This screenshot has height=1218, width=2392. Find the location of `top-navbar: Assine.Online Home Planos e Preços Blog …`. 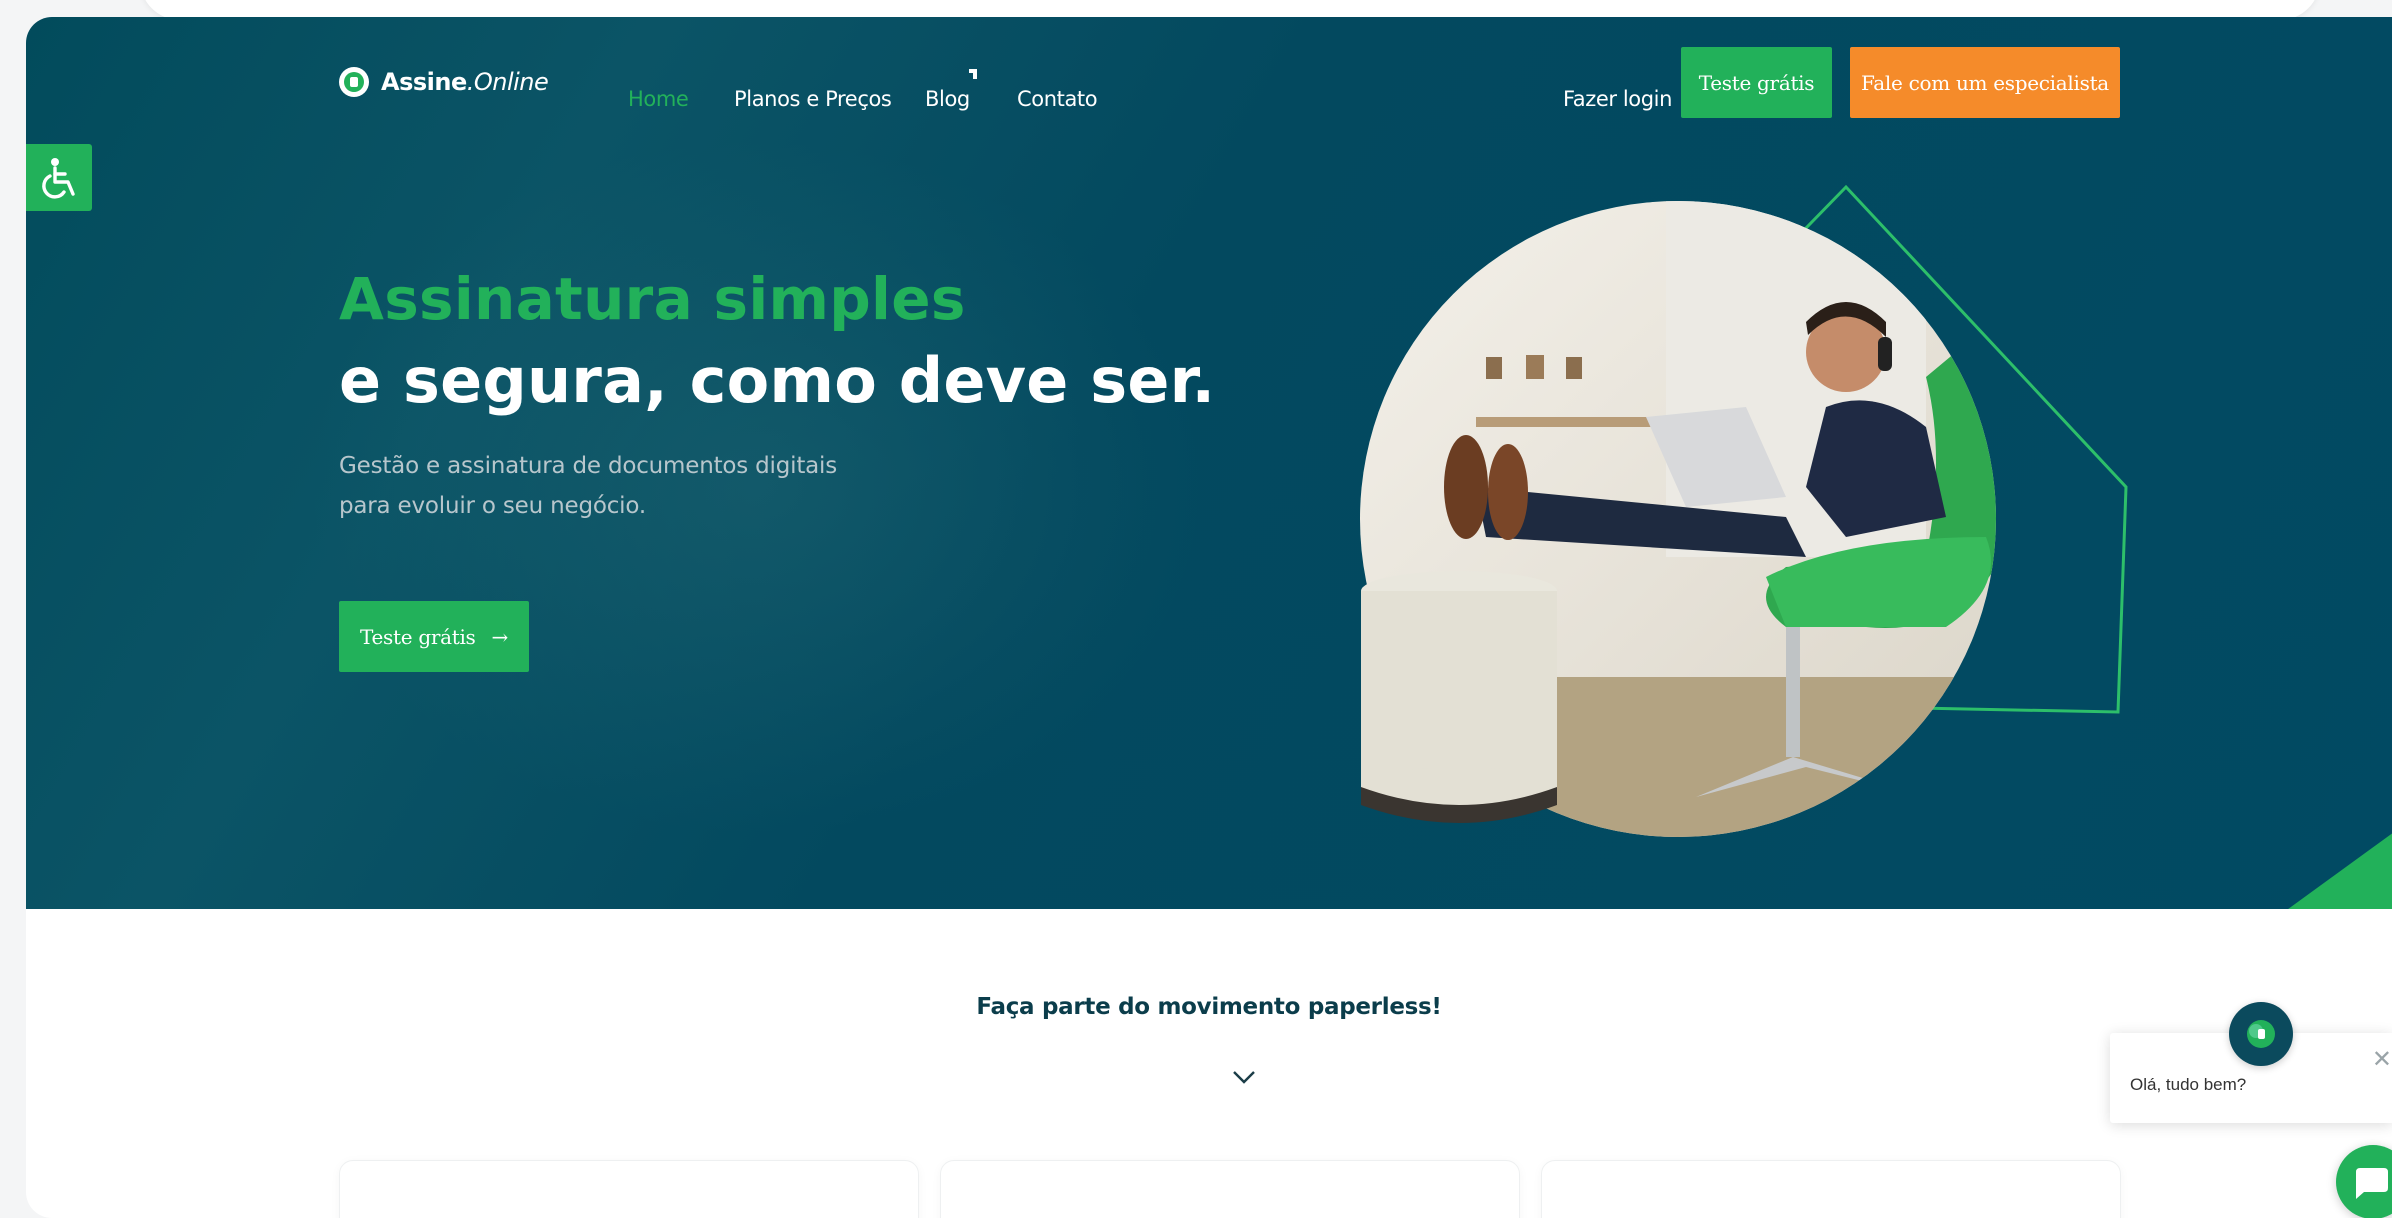

top-navbar: Assine.Online Home Planos e Preços Blog … is located at coordinates (1209, 82).